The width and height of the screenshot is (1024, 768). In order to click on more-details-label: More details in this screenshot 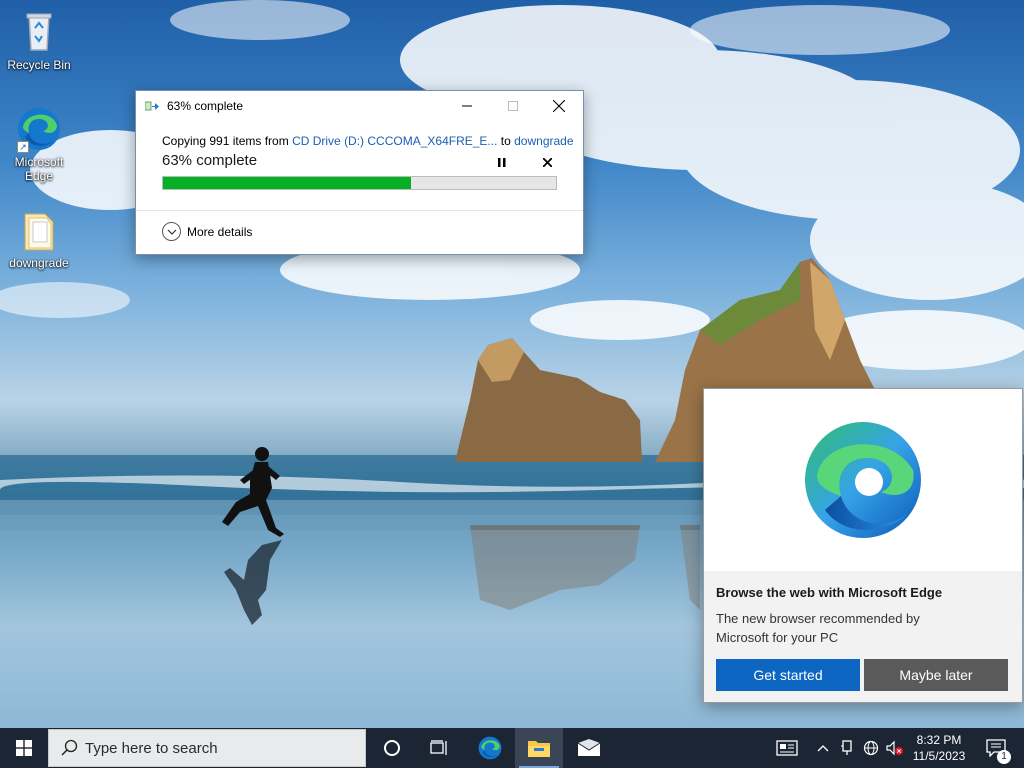, I will do `click(220, 231)`.